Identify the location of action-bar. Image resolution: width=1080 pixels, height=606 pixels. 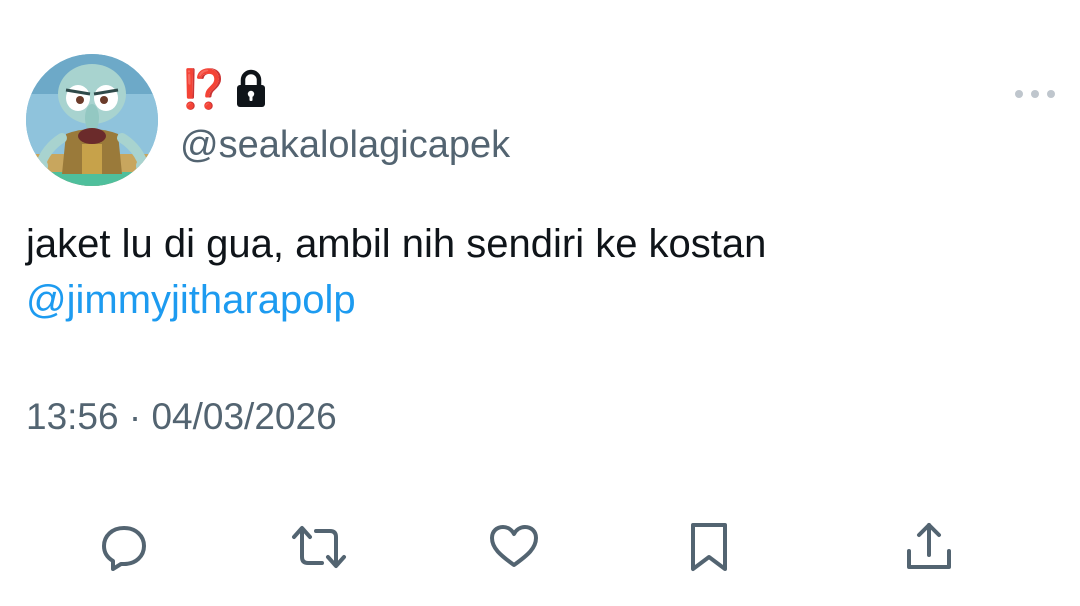
(540, 547).